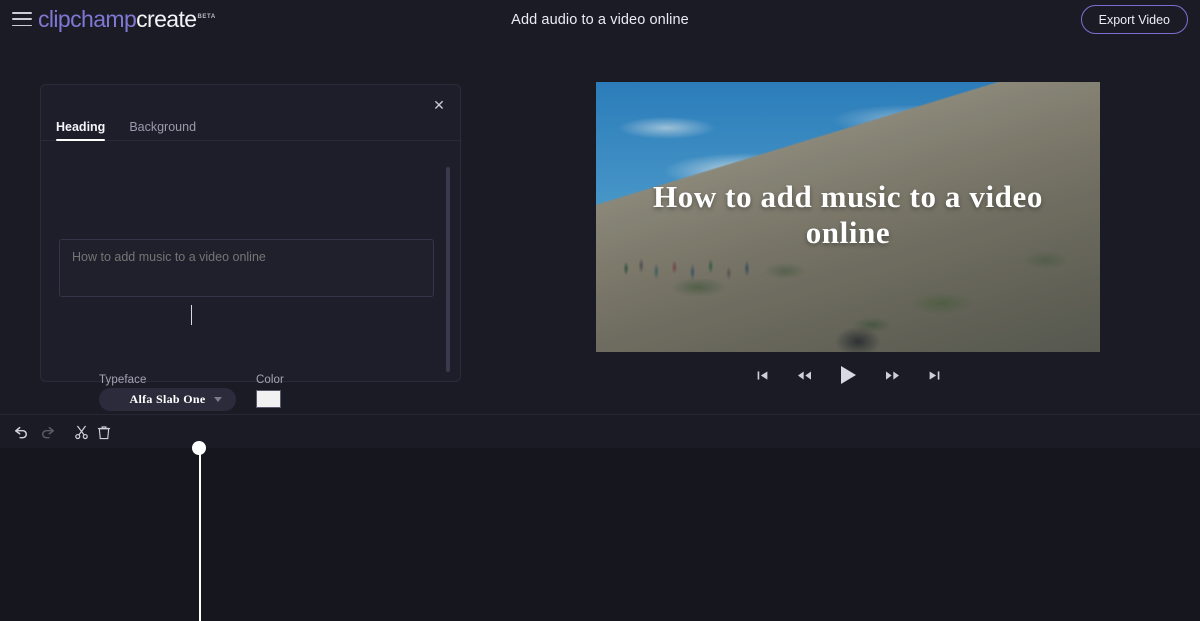  I want to click on preview-overlay-title: How to add music to a video online, so click(848, 214).